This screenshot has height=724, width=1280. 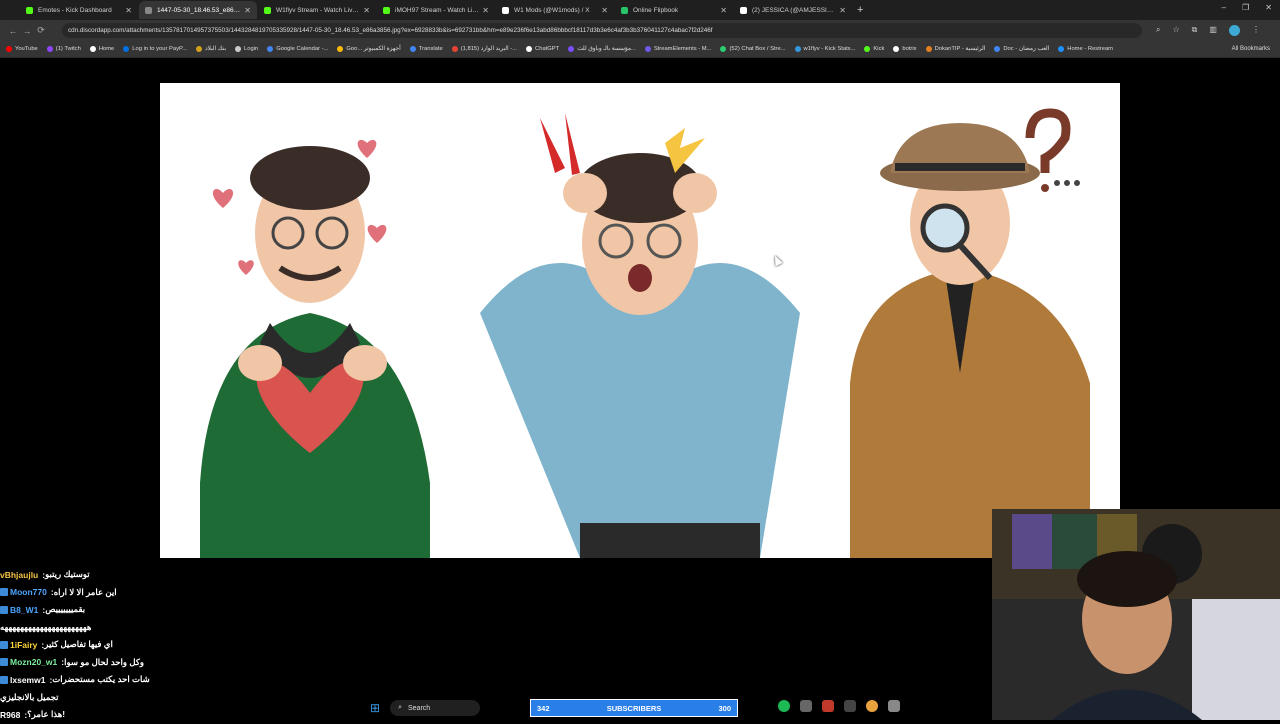 I want to click on zoom-icon: ⌕, so click(x=1158, y=30).